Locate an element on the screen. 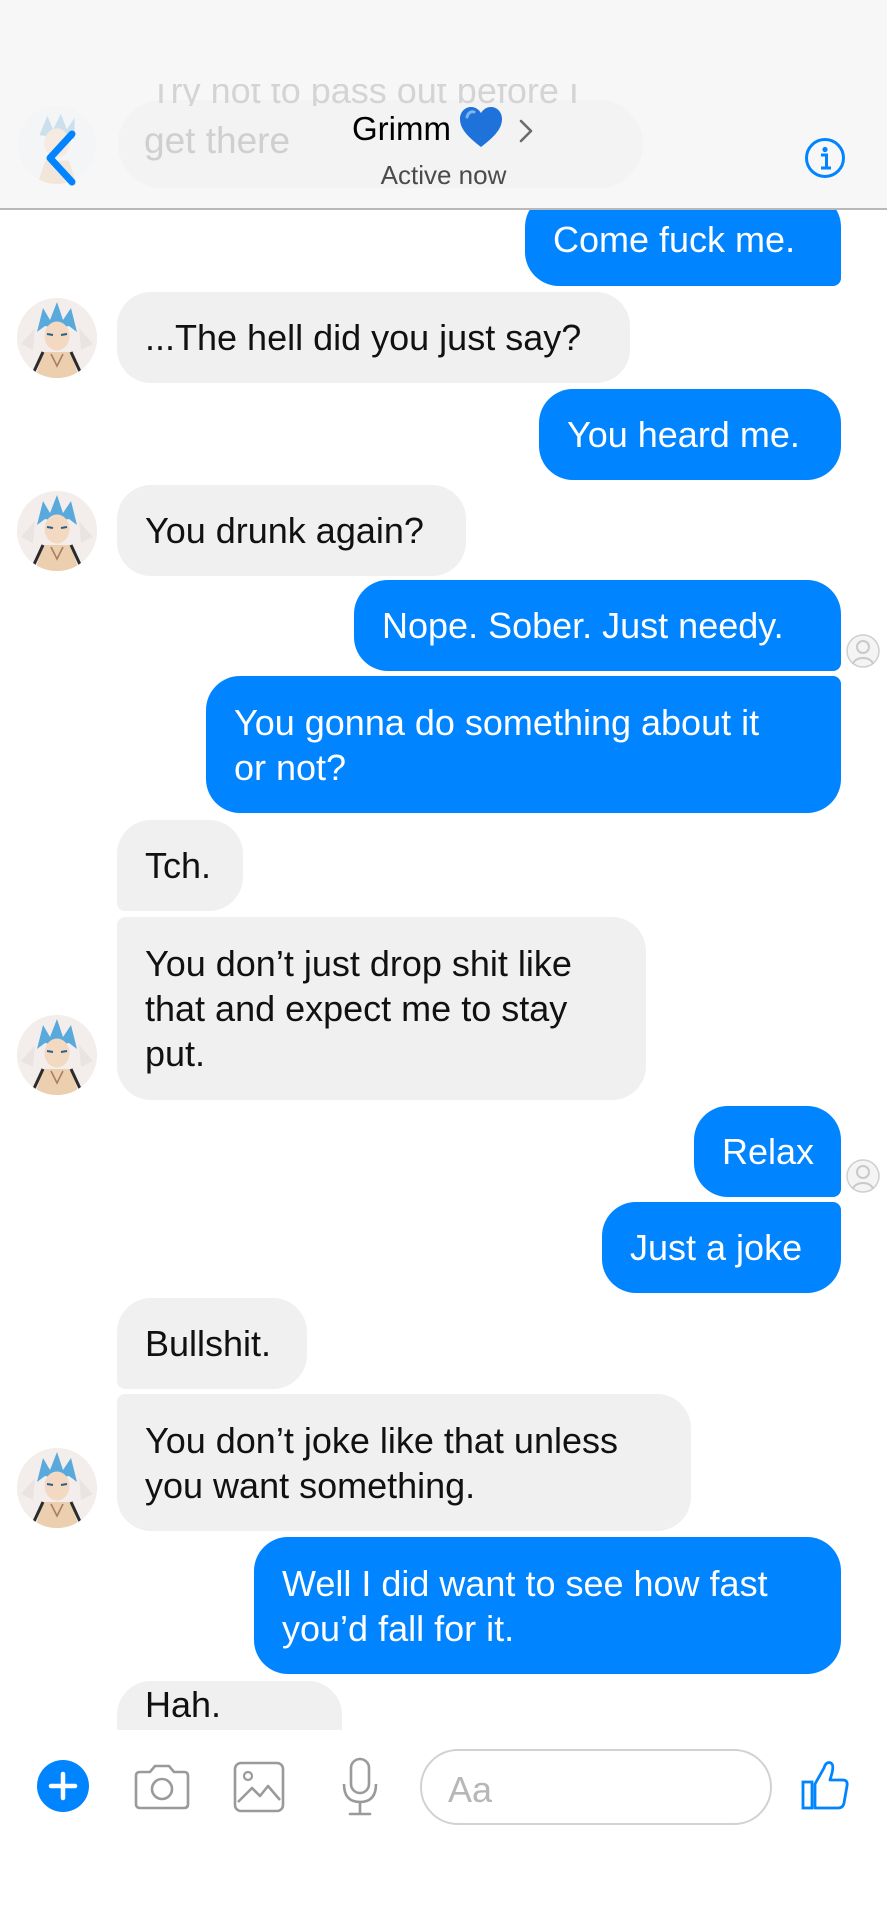 This screenshot has width=887, height=1920. message-text: Bullshit. is located at coordinates (208, 1343).